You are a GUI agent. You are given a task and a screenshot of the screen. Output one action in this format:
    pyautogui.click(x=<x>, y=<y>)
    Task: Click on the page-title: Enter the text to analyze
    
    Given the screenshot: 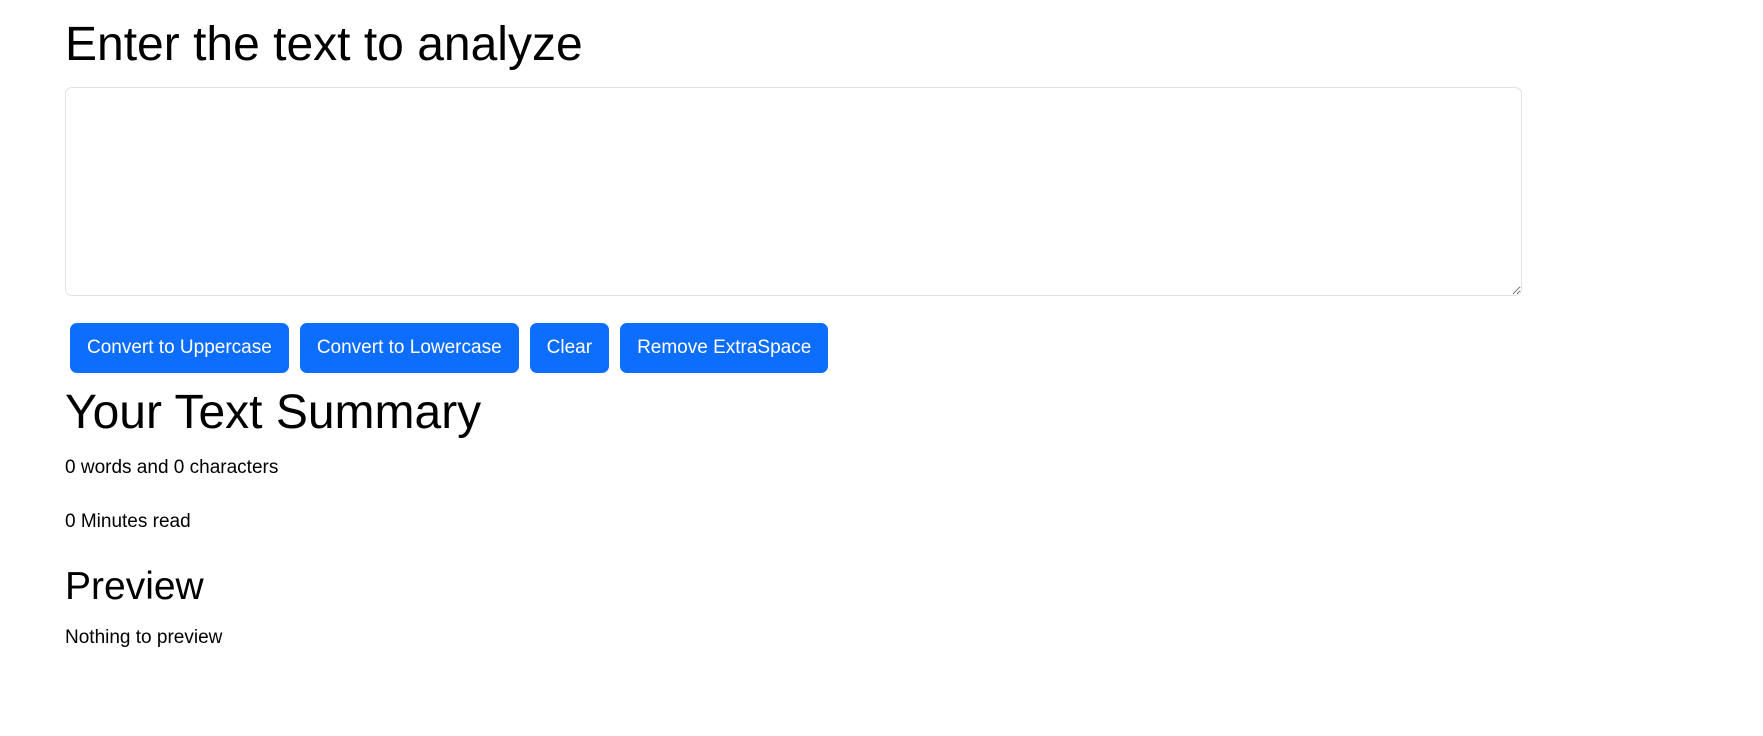 What is the action you would take?
    pyautogui.click(x=324, y=44)
    